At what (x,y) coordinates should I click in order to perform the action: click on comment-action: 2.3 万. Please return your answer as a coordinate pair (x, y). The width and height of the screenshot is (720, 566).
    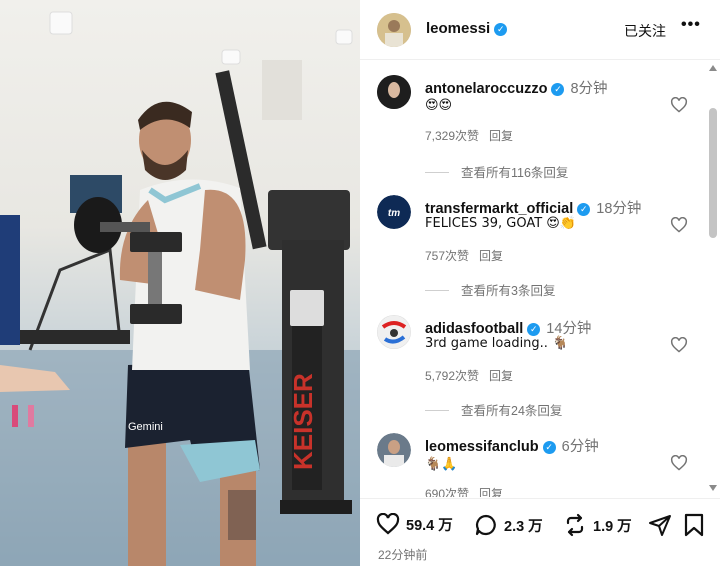
    Looking at the image, I should click on (508, 525).